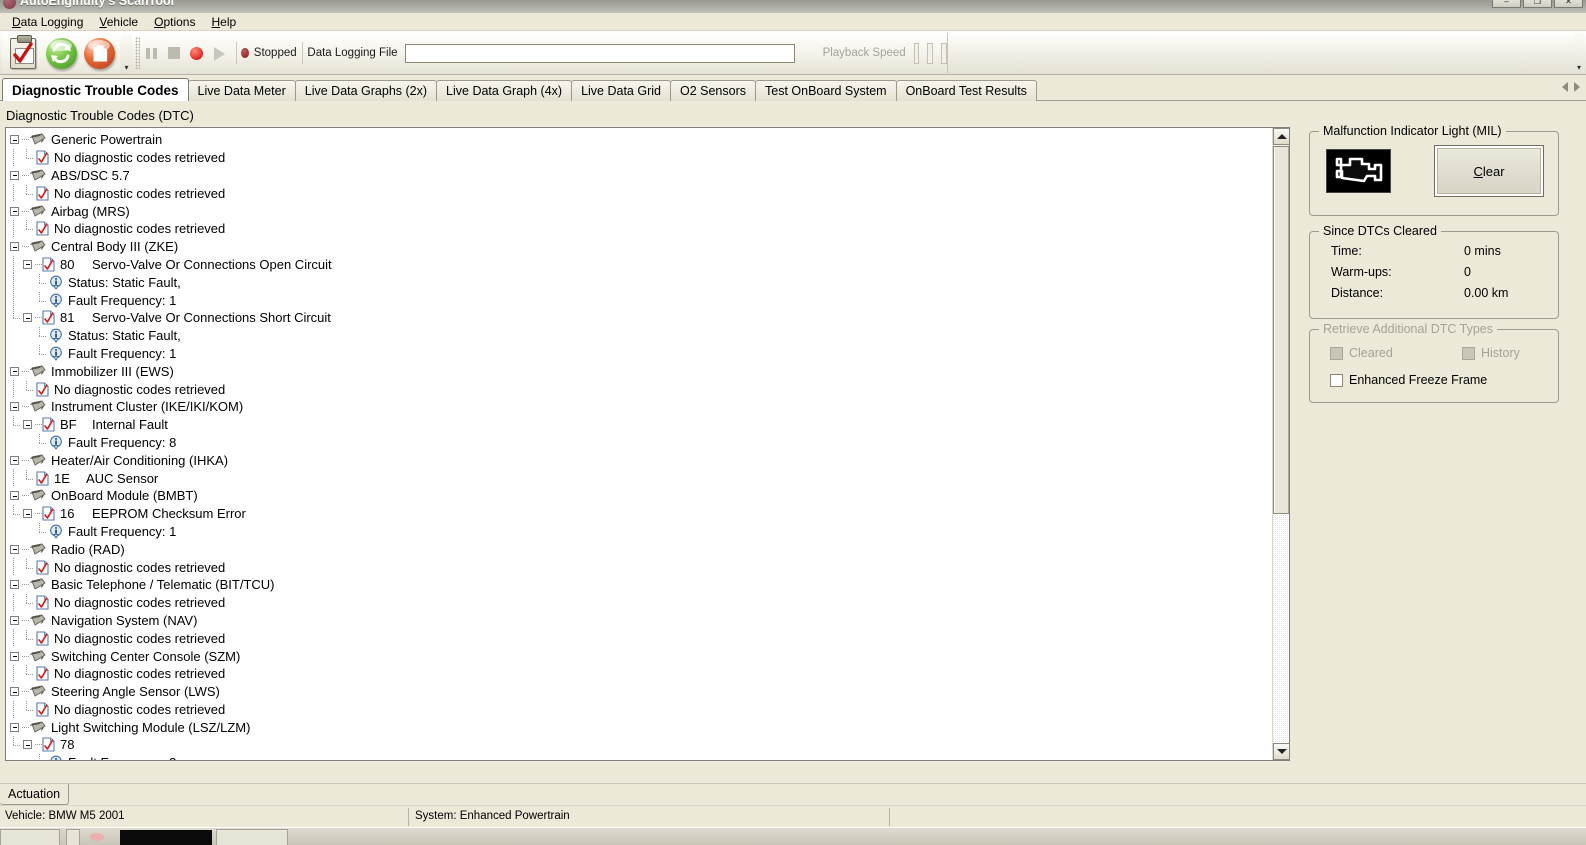  What do you see at coordinates (641, 460) in the screenshot?
I see `tree-row: Heater/Air Conditioning (IHKA)` at bounding box center [641, 460].